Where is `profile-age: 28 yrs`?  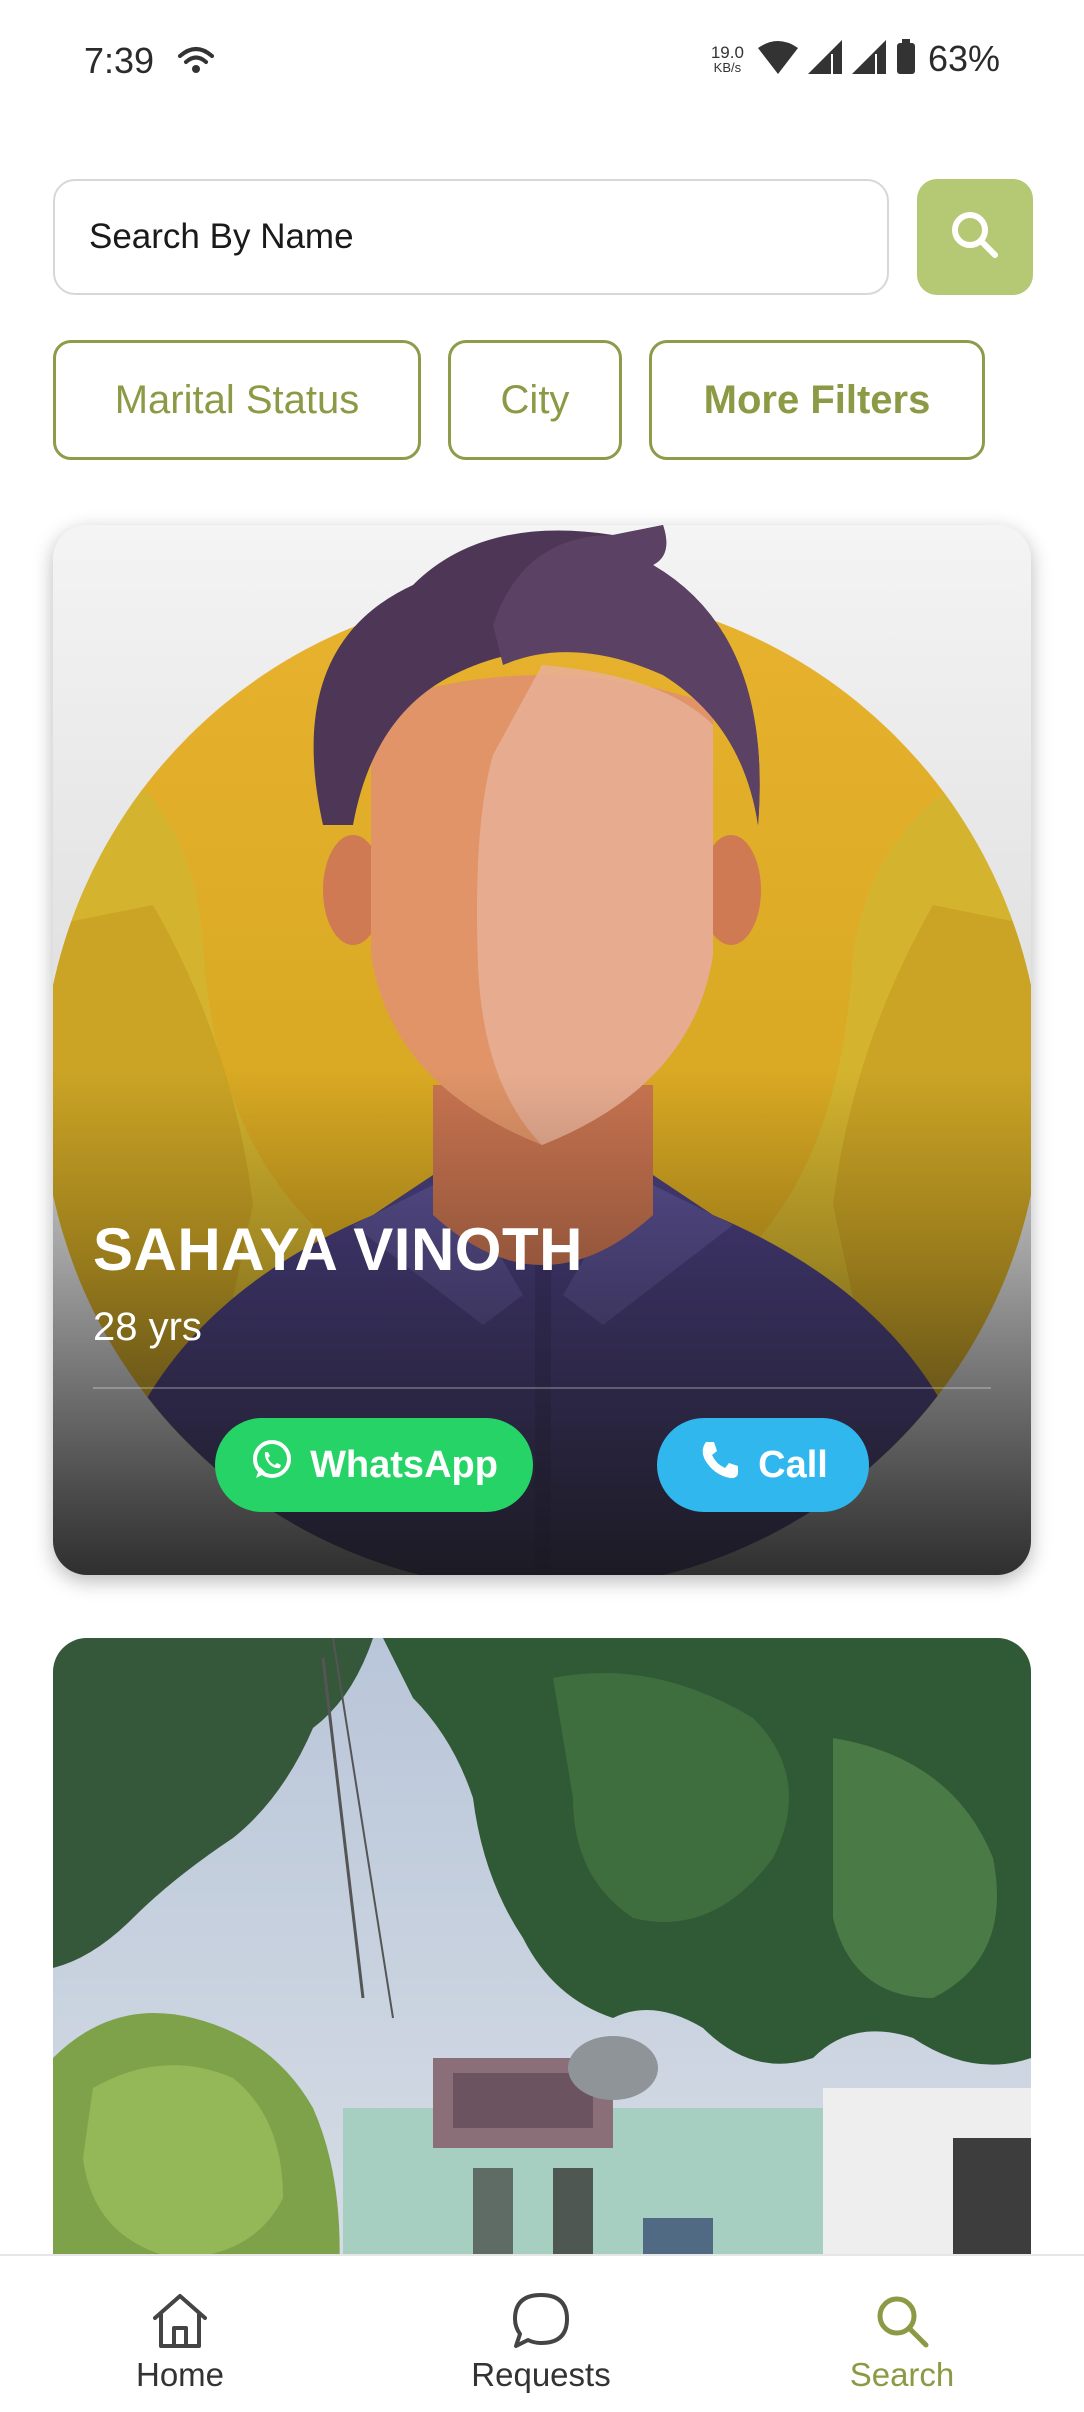 profile-age: 28 yrs is located at coordinates (147, 1327).